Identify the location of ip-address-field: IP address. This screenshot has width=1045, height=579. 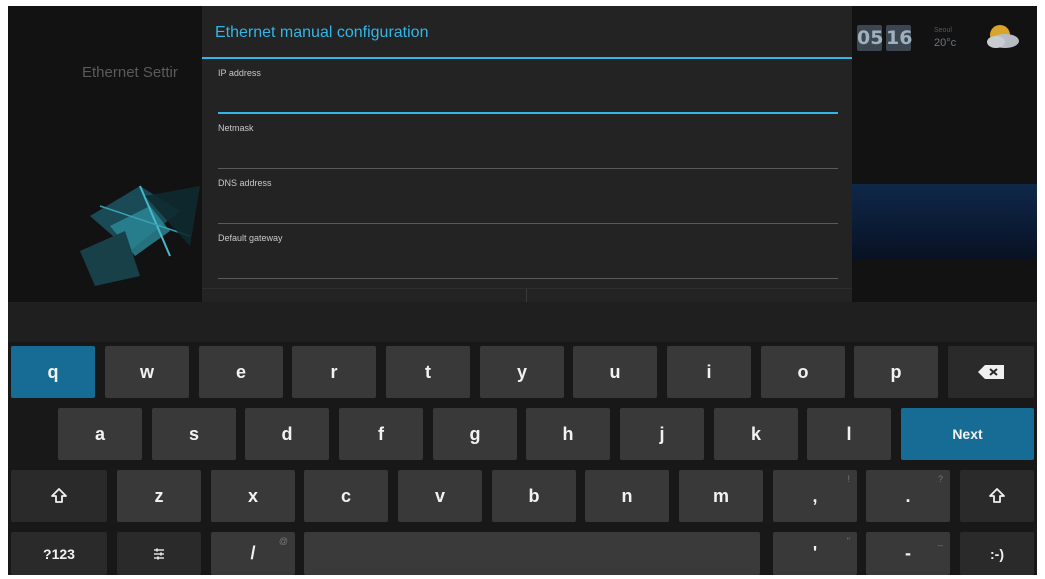
(530, 91).